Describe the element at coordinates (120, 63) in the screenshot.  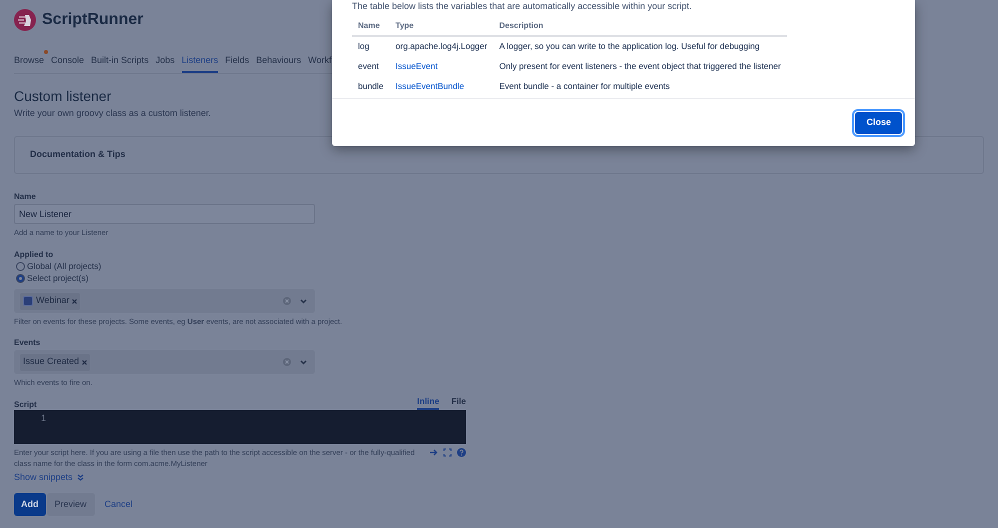
I see `nav-tab: Built-in Scripts` at that location.